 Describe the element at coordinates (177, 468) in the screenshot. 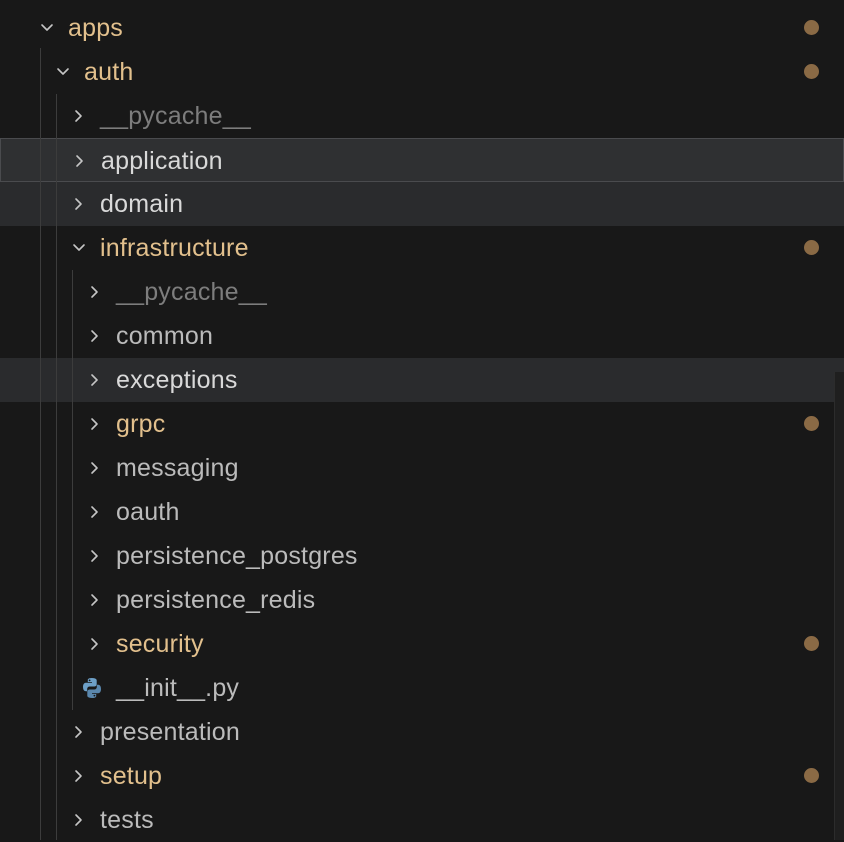

I see `tree-item-label: messaging` at that location.